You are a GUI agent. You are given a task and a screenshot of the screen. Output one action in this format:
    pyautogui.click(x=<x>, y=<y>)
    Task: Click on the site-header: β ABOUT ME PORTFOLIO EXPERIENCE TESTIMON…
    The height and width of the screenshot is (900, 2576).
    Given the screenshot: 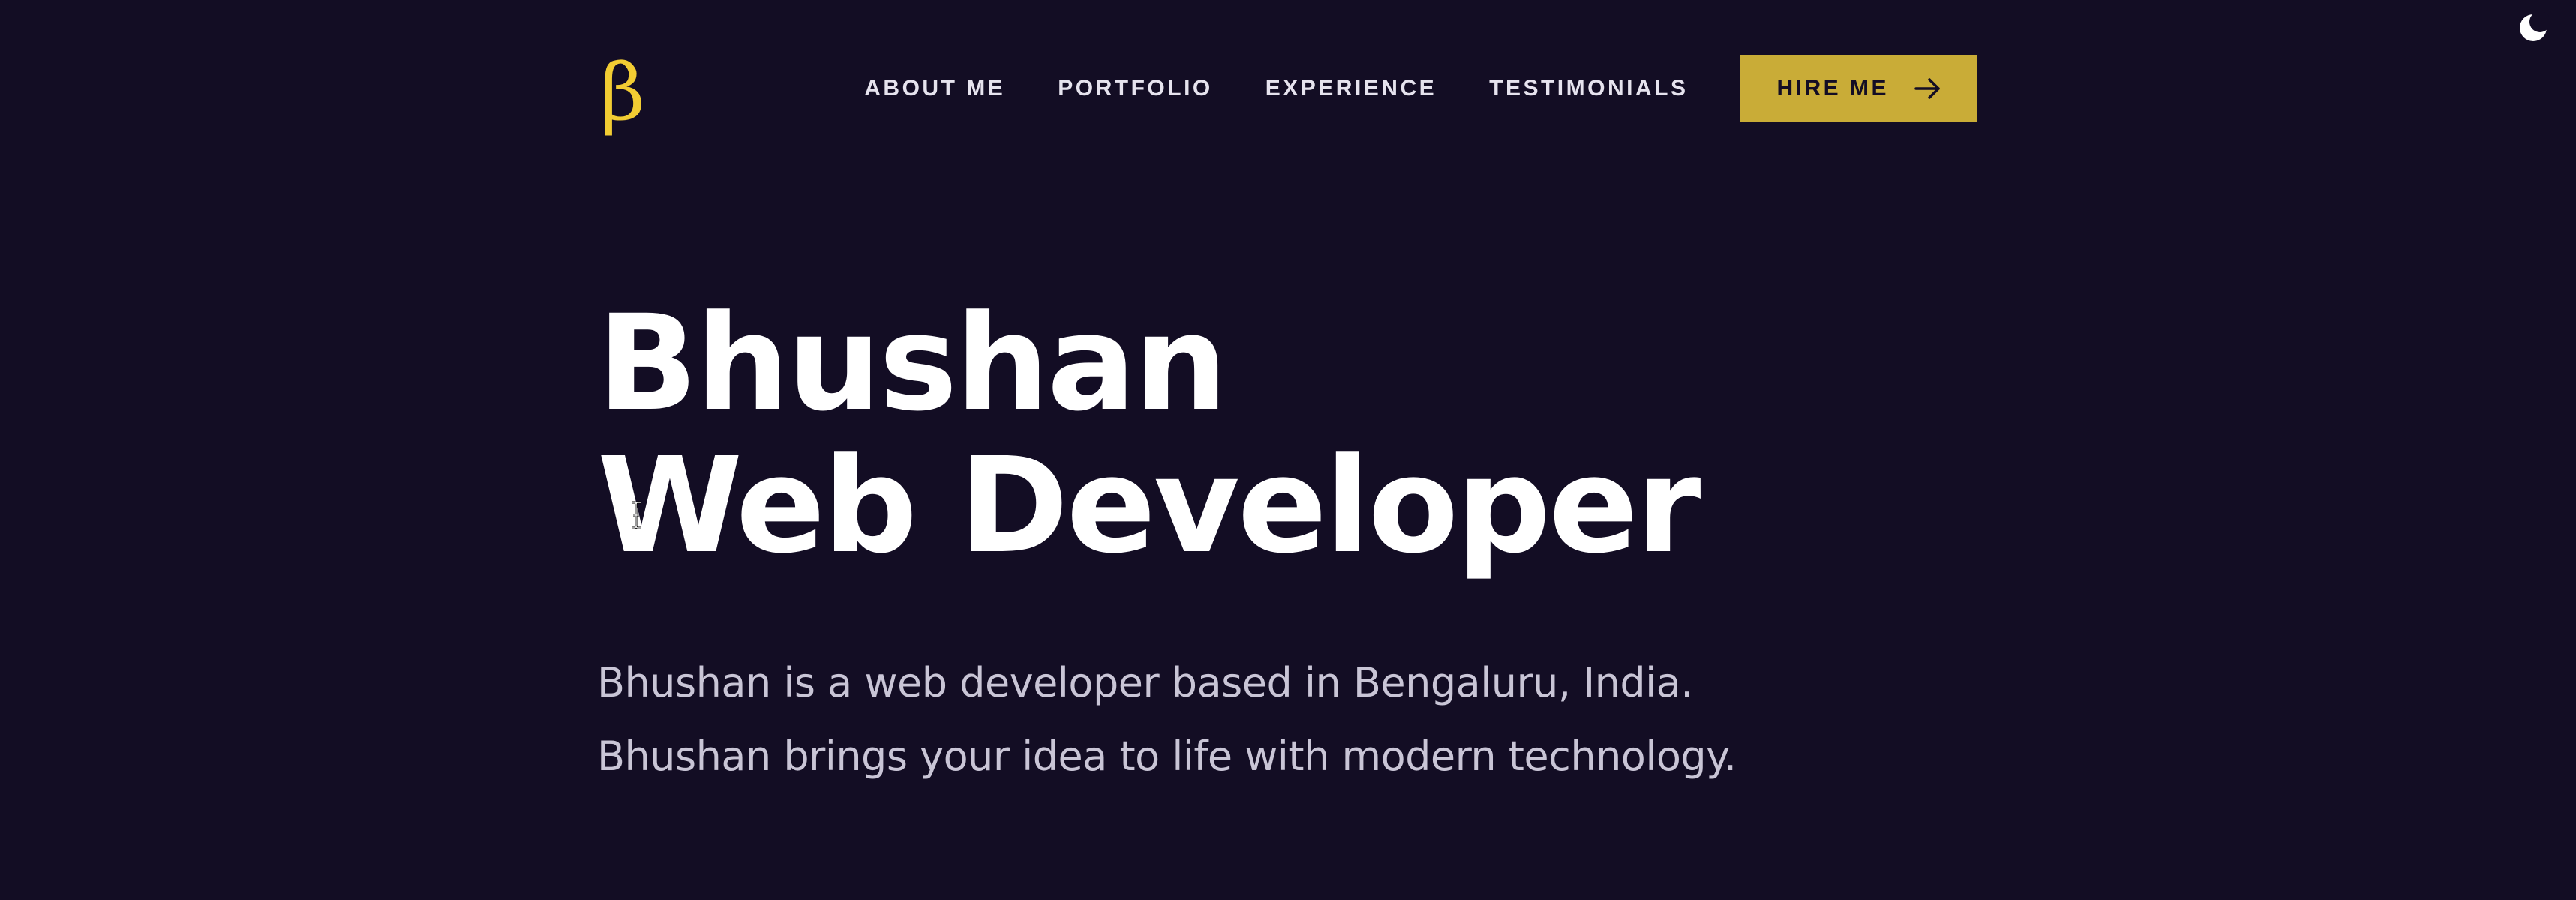 What is the action you would take?
    pyautogui.click(x=1288, y=88)
    